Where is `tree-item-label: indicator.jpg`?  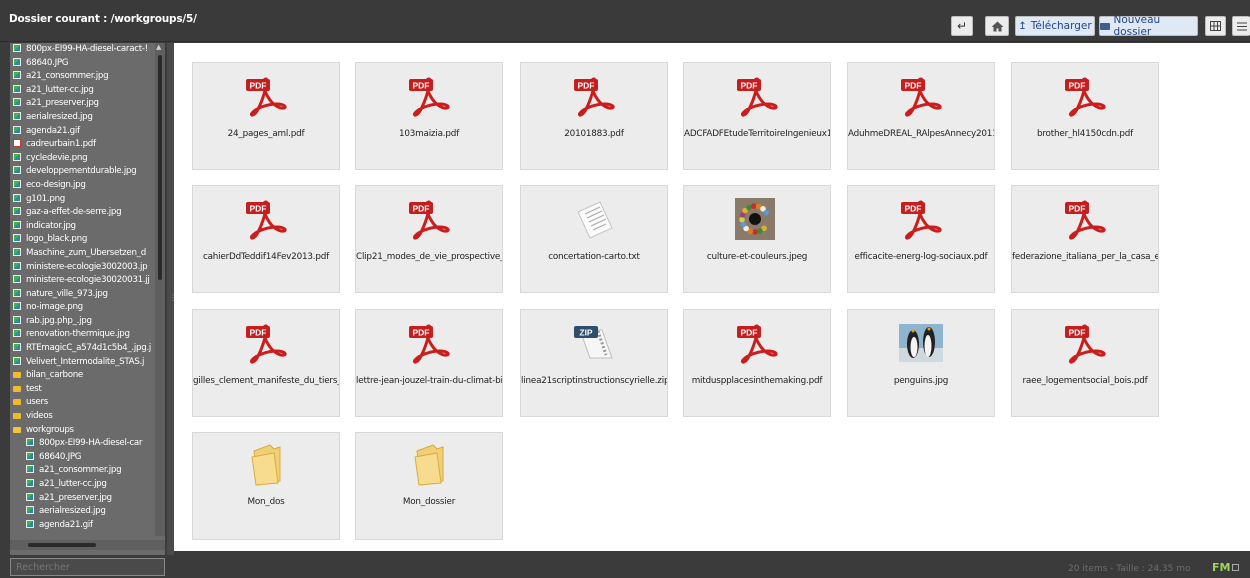
tree-item-label: indicator.jpg is located at coordinates (51, 225).